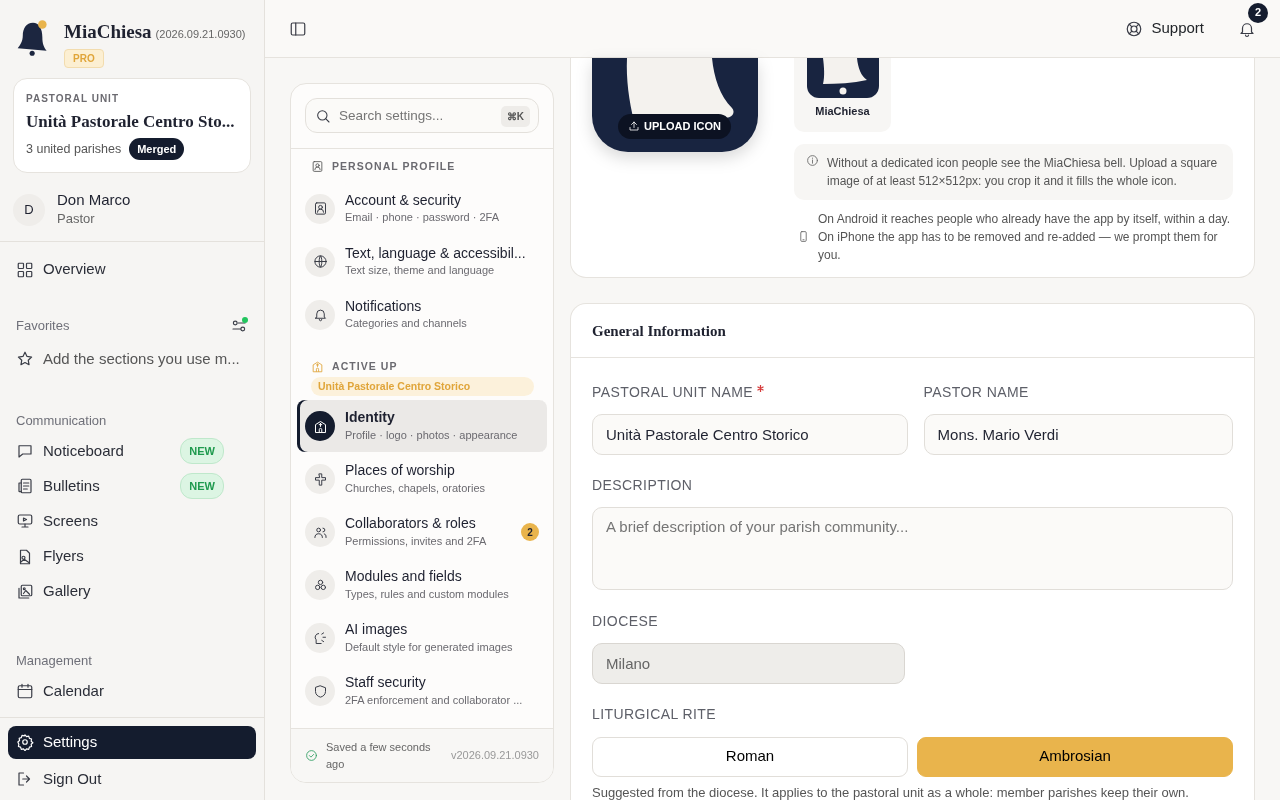 The width and height of the screenshot is (1280, 800). Describe the element at coordinates (1258, 12) in the screenshot. I see `notification-count: 2` at that location.